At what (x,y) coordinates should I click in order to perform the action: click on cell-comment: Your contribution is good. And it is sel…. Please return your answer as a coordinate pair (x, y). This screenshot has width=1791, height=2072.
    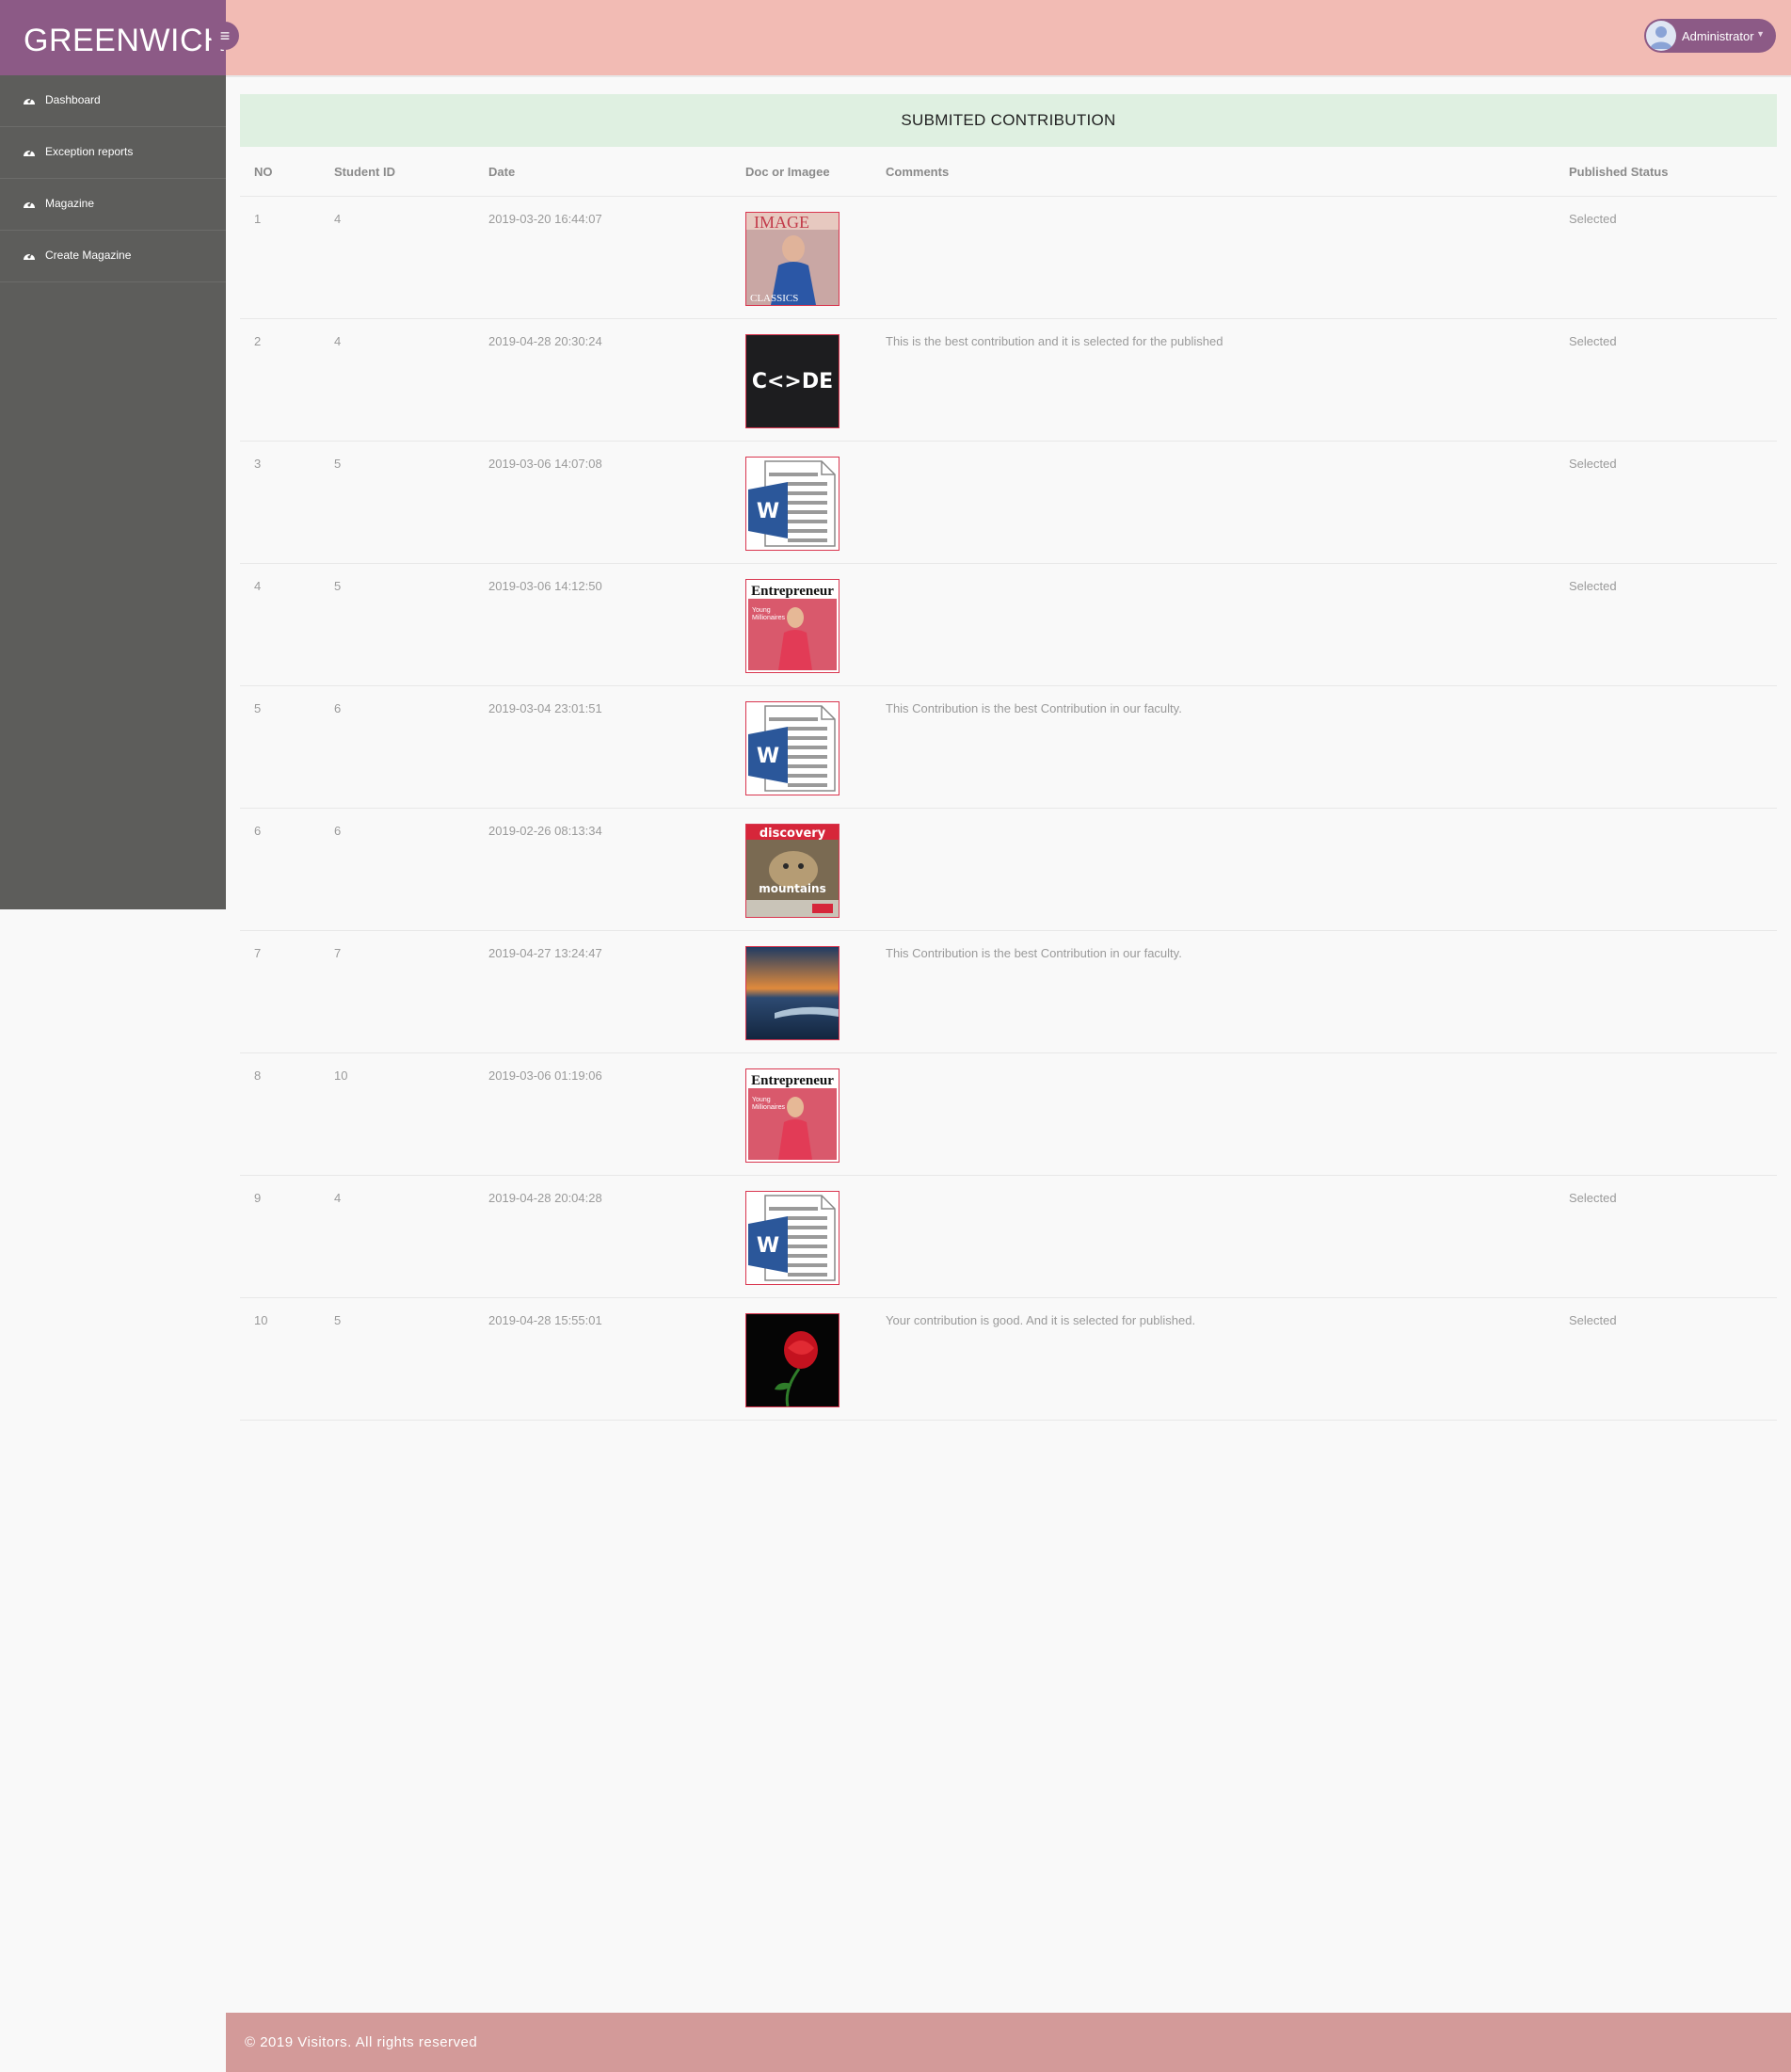
    Looking at the image, I should click on (1213, 1359).